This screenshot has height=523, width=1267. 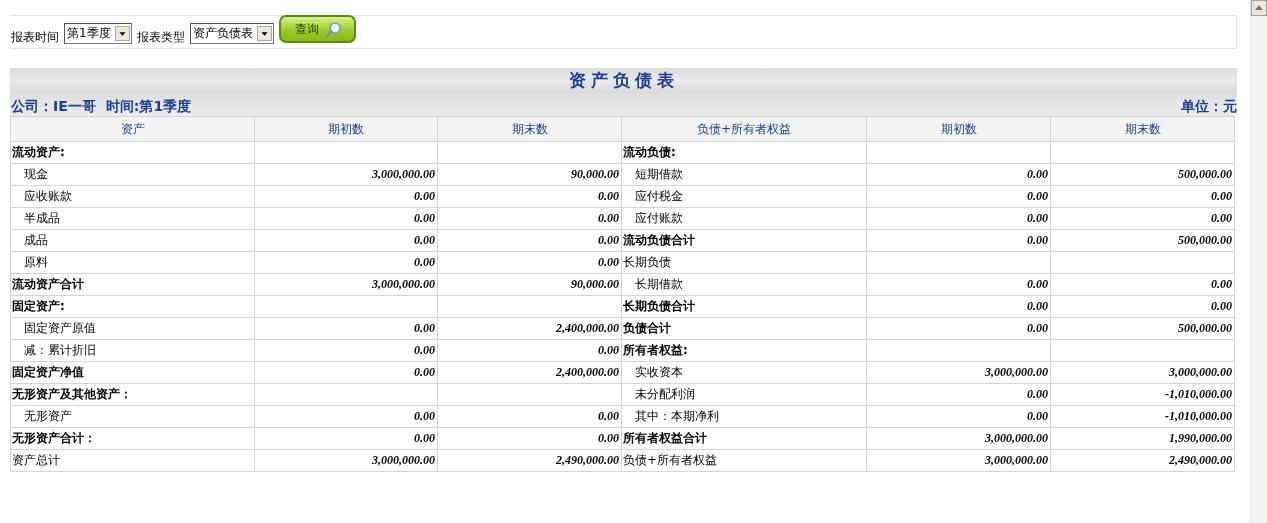 I want to click on account-label: 成品, so click(x=35, y=240).